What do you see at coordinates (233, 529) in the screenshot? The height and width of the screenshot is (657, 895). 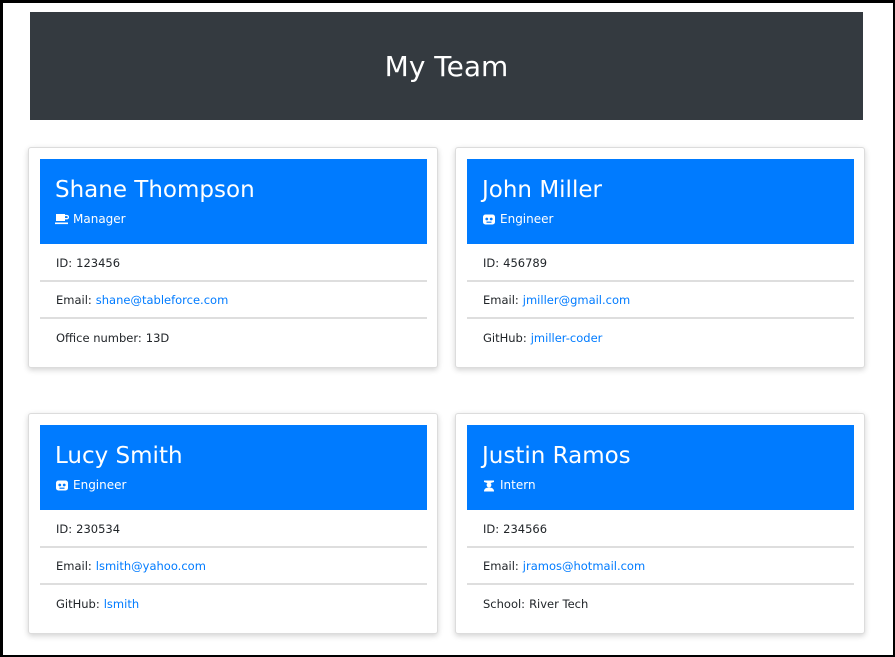 I see `id-row: ID: 230534` at bounding box center [233, 529].